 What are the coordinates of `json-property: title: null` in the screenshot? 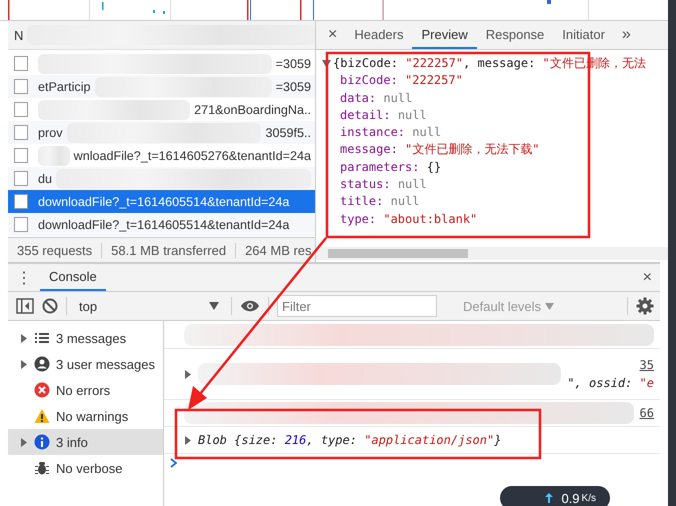 It's located at (379, 201).